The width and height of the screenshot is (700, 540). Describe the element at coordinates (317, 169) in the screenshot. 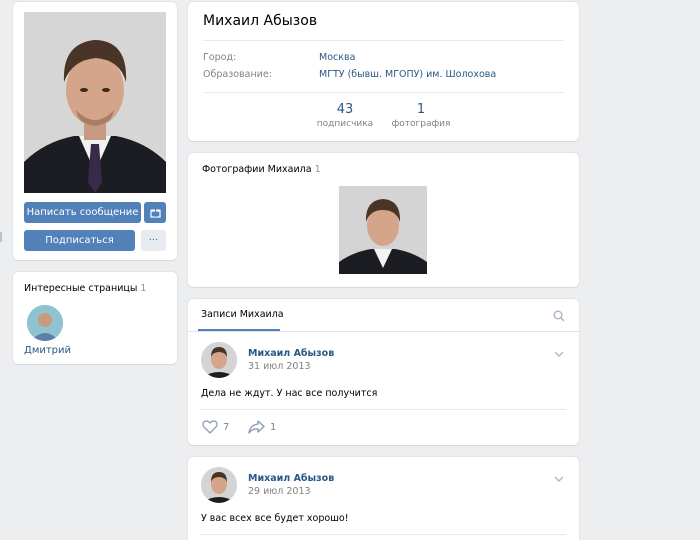

I see `photos-title-count: 1` at that location.